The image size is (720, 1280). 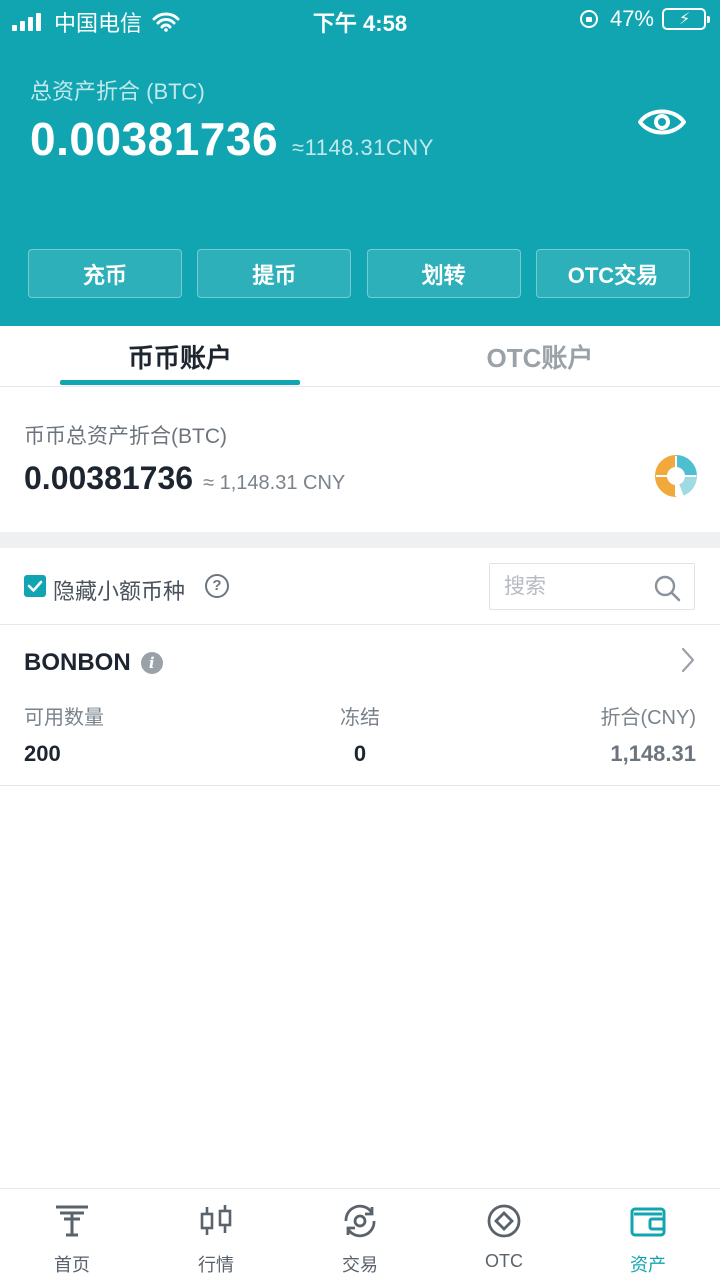 What do you see at coordinates (648, 718) in the screenshot?
I see `value-label: 折合(CNY)` at bounding box center [648, 718].